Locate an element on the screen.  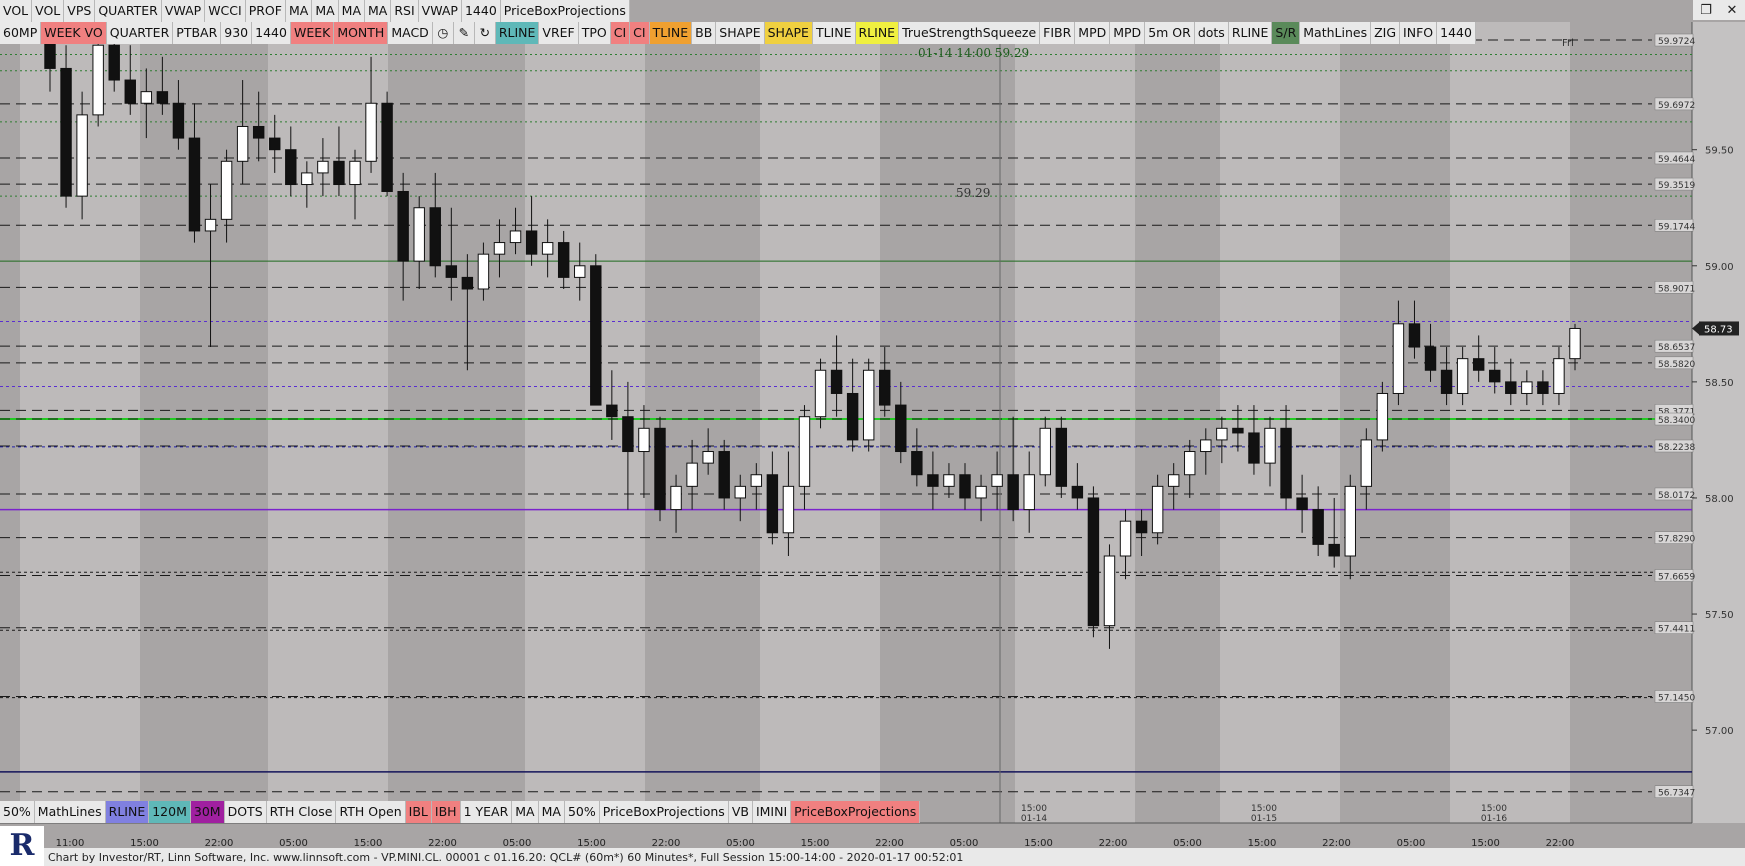
main-button-week: WEEK is located at coordinates (312, 33).